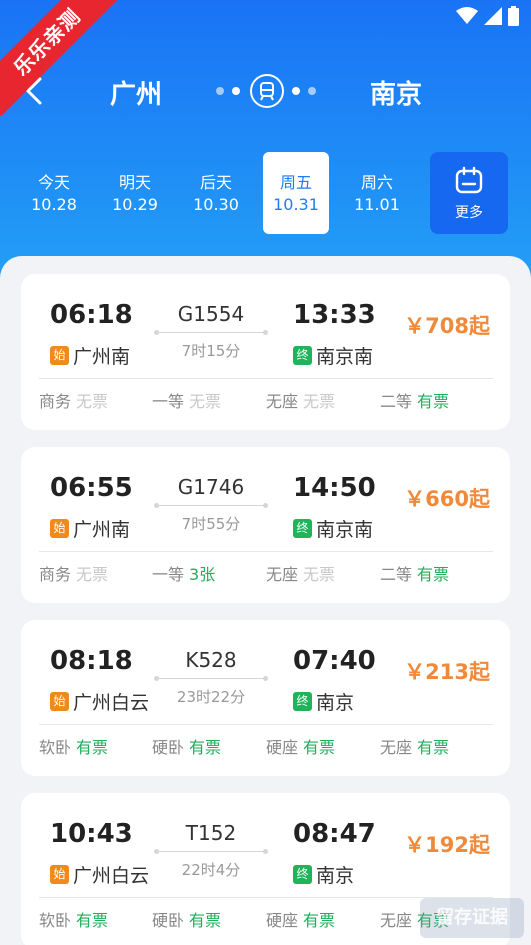  I want to click on price: ￥192起, so click(447, 845).